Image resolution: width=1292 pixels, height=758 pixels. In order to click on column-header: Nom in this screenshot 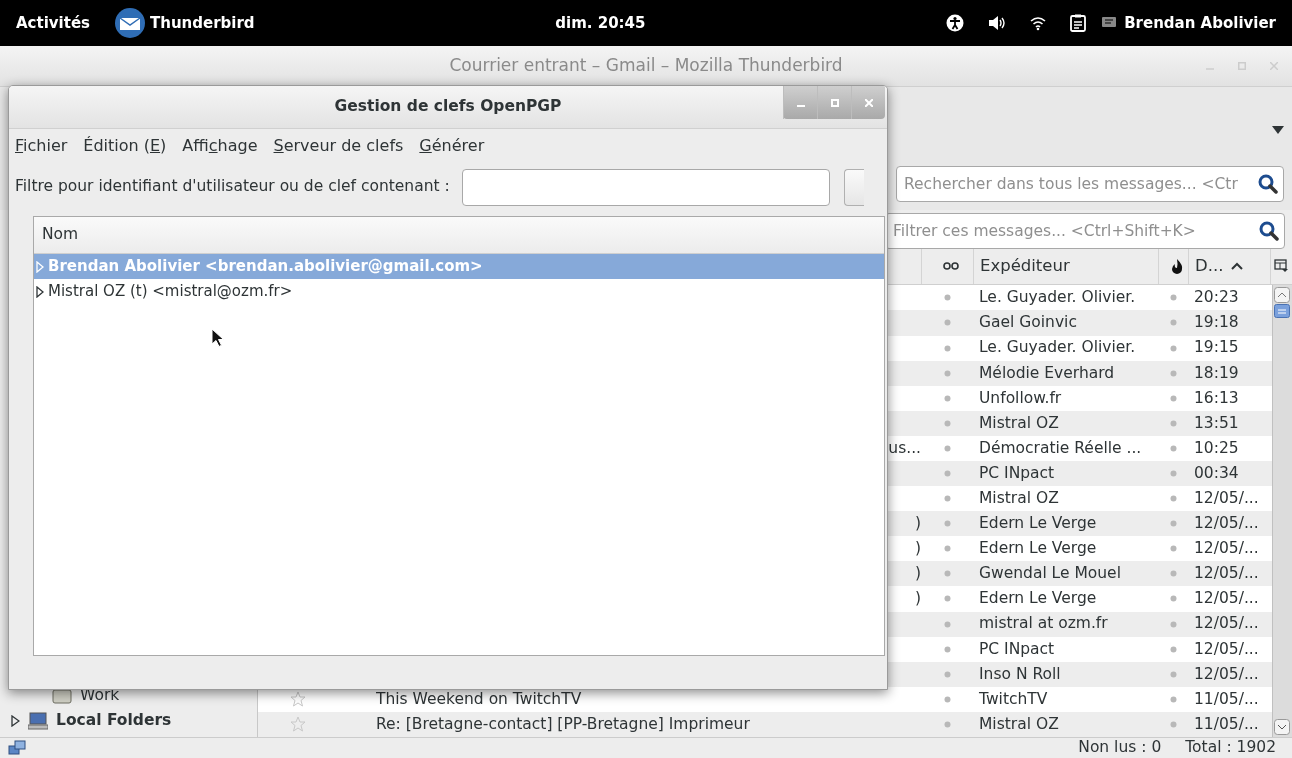, I will do `click(60, 235)`.